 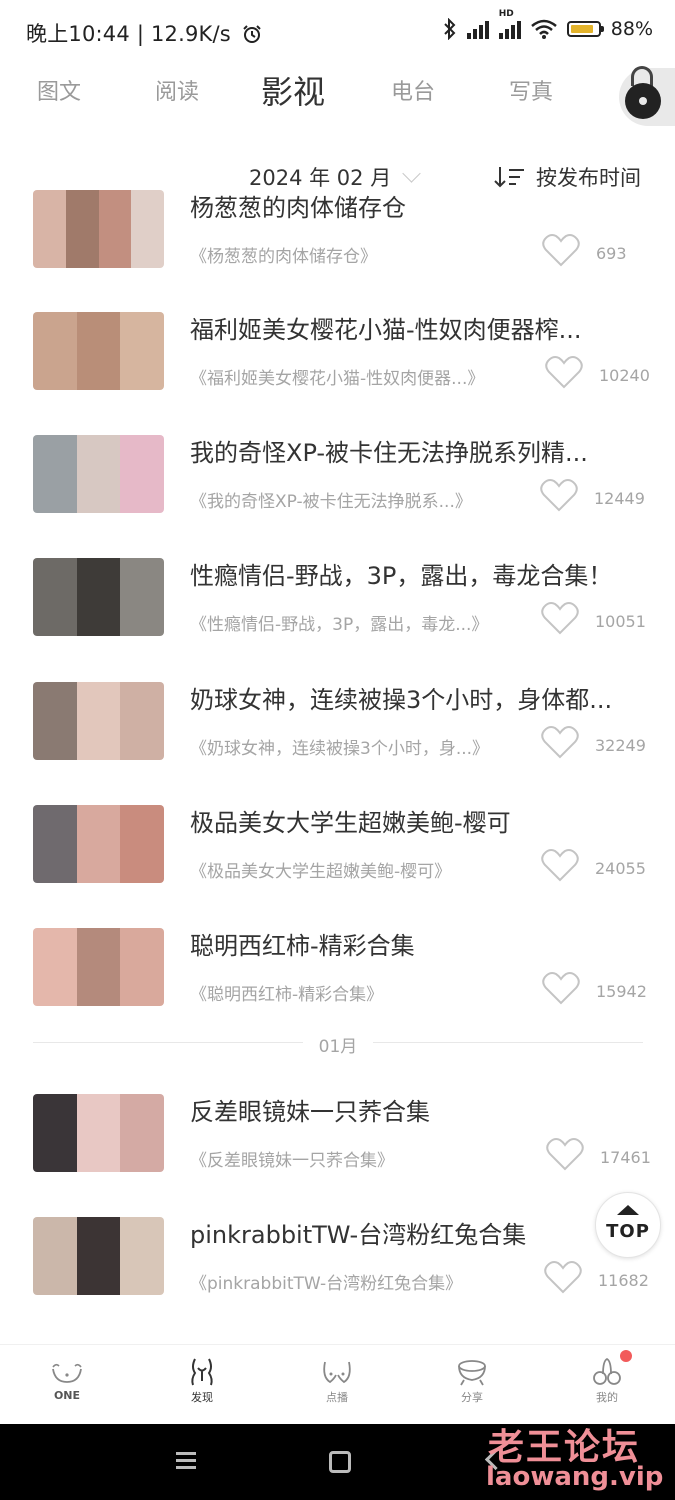 What do you see at coordinates (326, 1284) in the screenshot?
I see `item-subtitle: 《pinkrabbitTW-台湾粉红兔合集》` at bounding box center [326, 1284].